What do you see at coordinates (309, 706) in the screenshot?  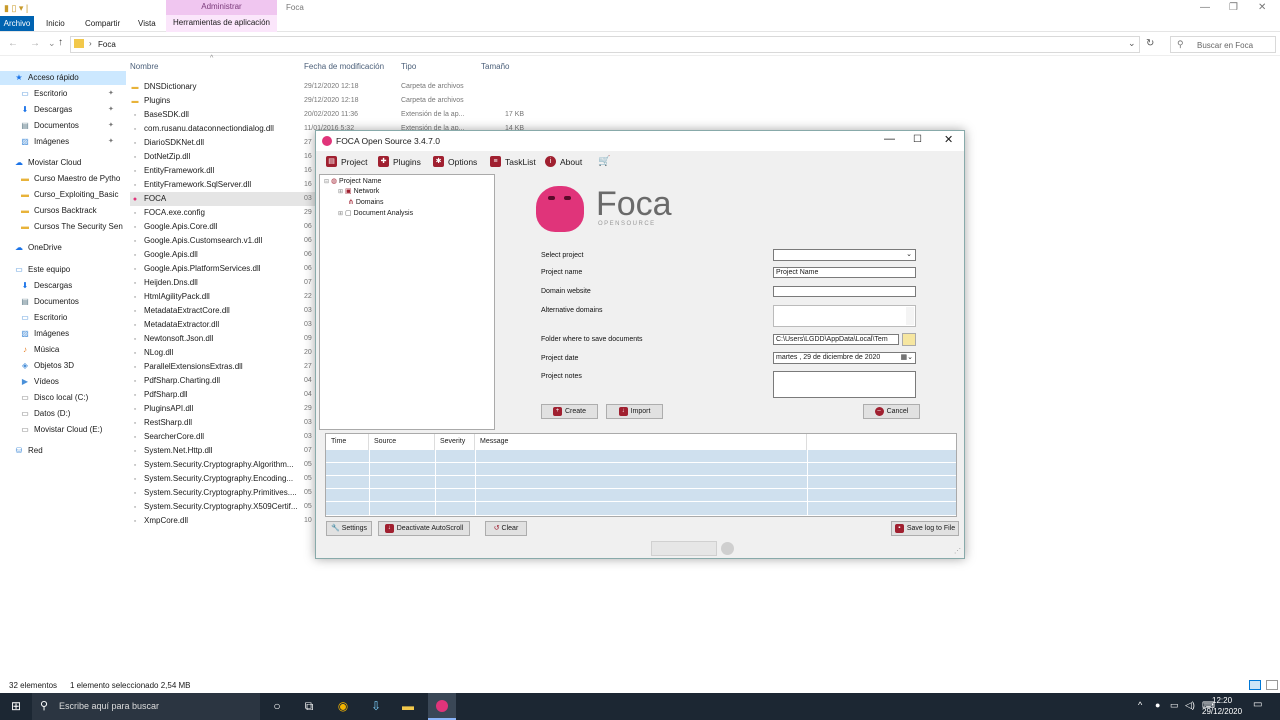 I see `task-view-icon: ⧉` at bounding box center [309, 706].